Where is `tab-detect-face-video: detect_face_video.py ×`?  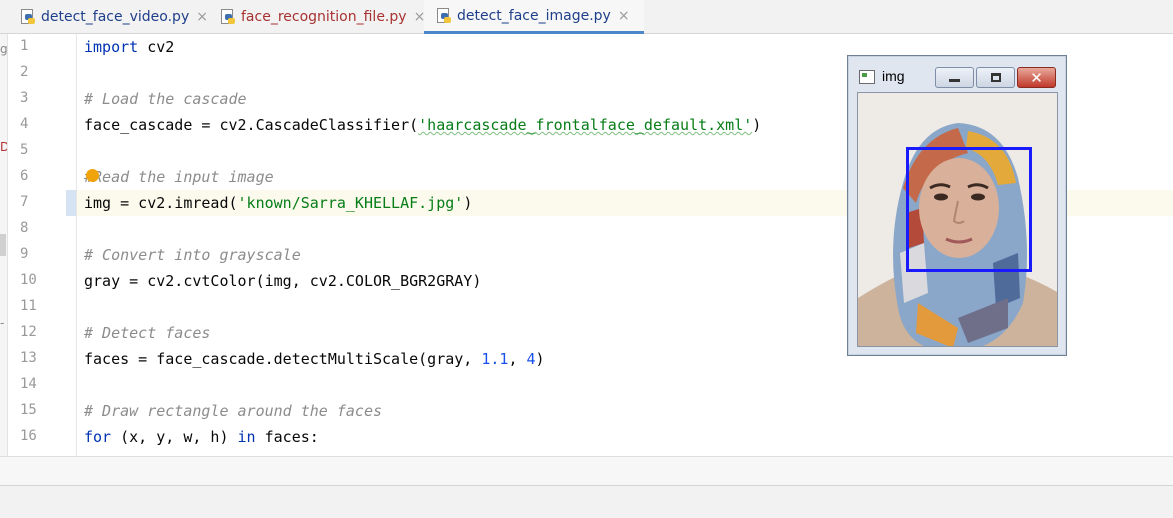
tab-detect-face-video: detect_face_video.py × is located at coordinates (114, 17).